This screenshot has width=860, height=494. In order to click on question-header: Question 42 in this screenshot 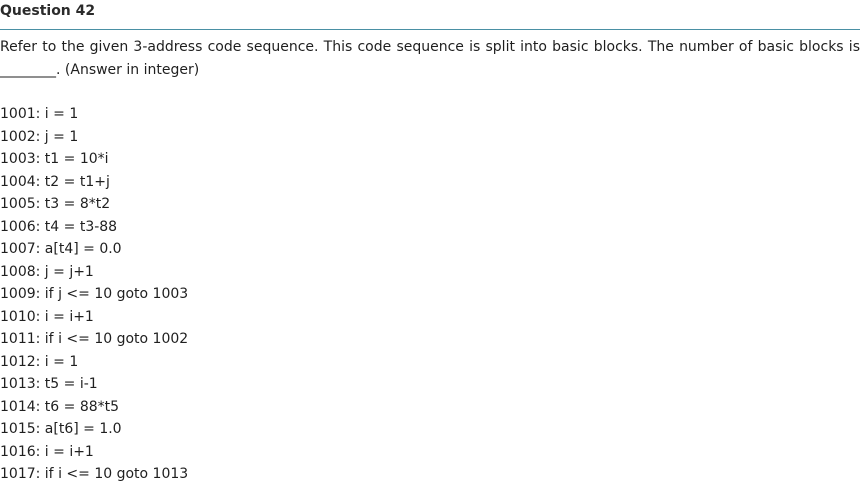, I will do `click(430, 15)`.